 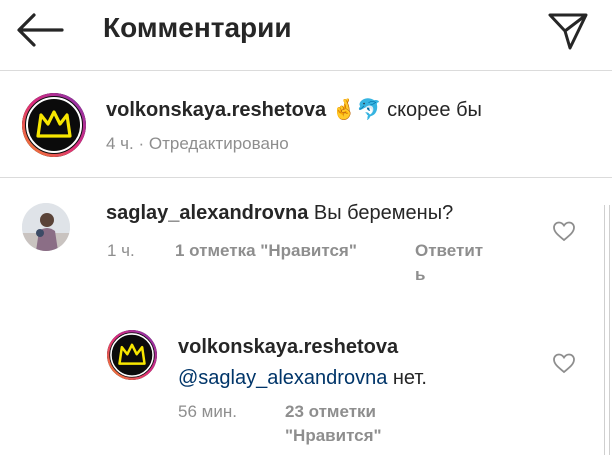 I want to click on comment-time: 1 ч., so click(x=121, y=250).